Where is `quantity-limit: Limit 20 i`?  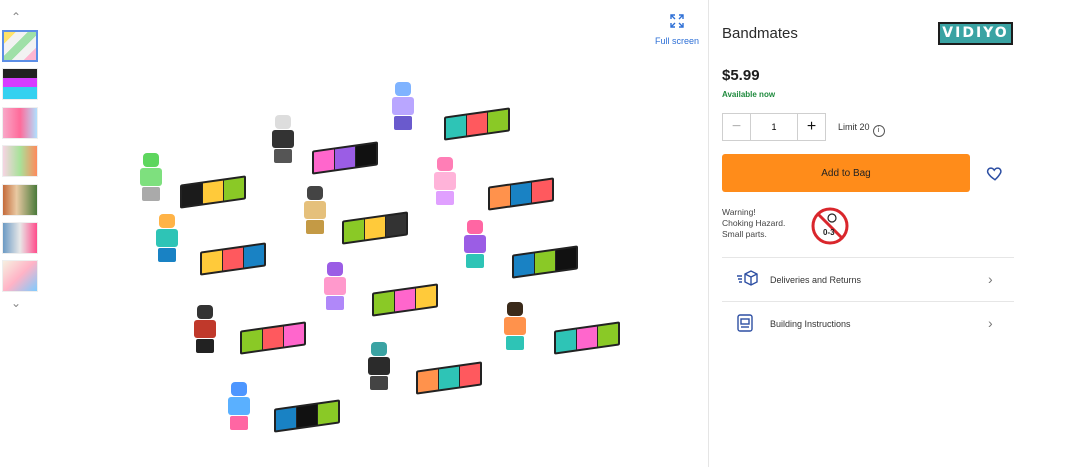
quantity-limit: Limit 20 i is located at coordinates (861, 129).